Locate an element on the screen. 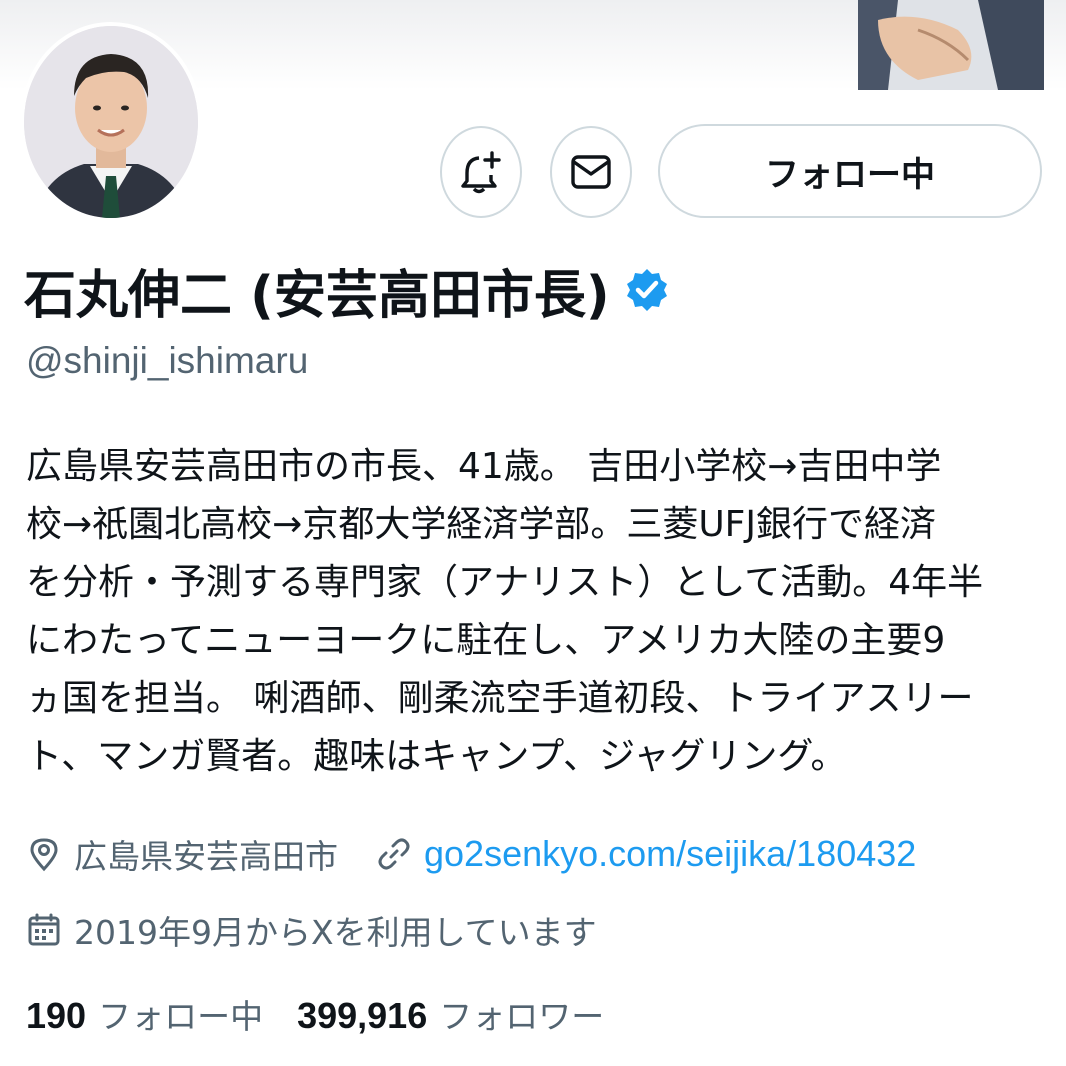 This screenshot has height=1066, width=1066. profile-join-date: 2019年9月からXを利用しています is located at coordinates (335, 932).